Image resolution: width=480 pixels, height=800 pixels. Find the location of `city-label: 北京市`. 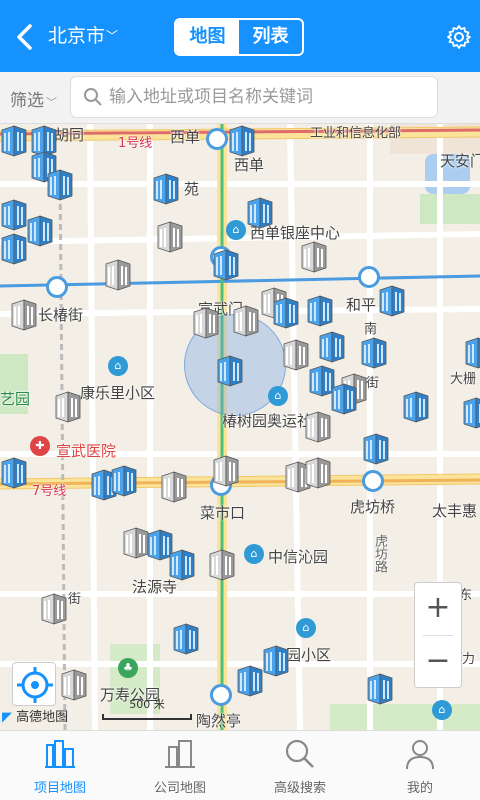

city-label: 北京市 is located at coordinates (77, 36).